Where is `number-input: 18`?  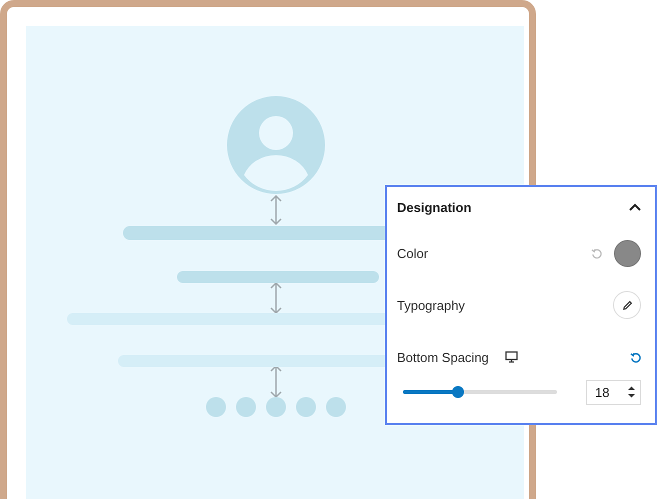
number-input: 18 is located at coordinates (613, 392).